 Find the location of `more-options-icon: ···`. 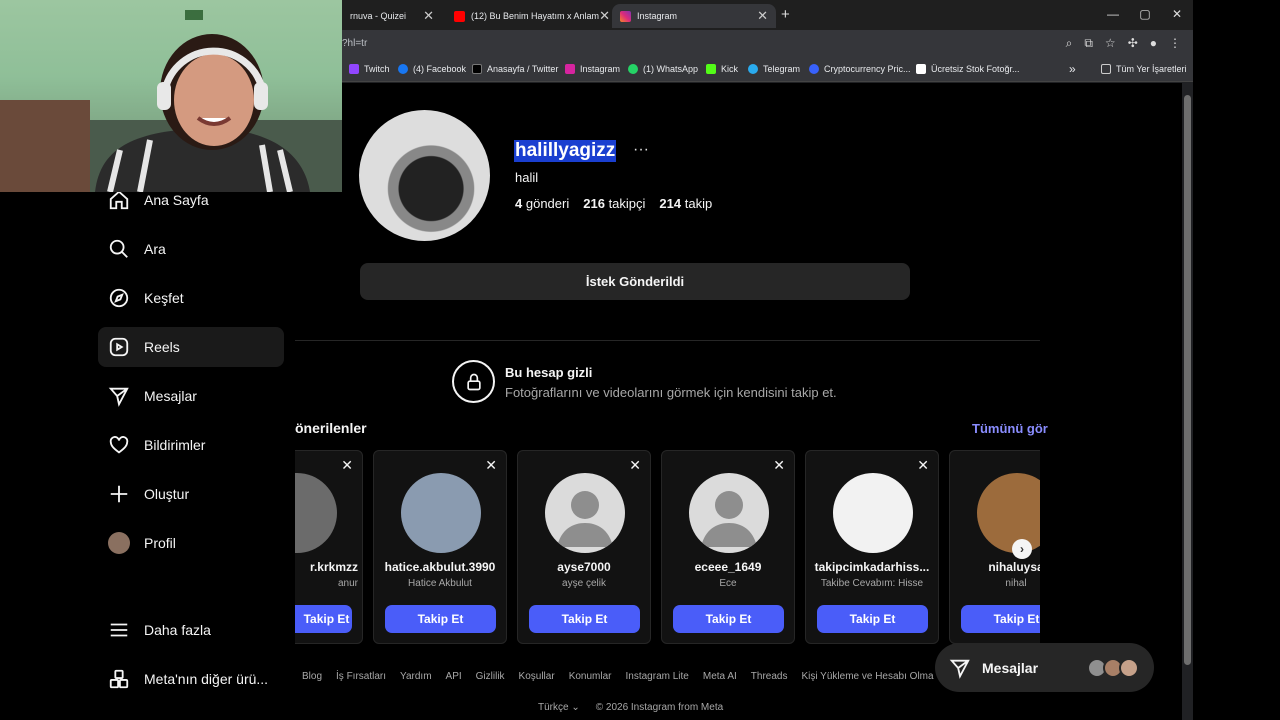

more-options-icon: ··· is located at coordinates (641, 150).